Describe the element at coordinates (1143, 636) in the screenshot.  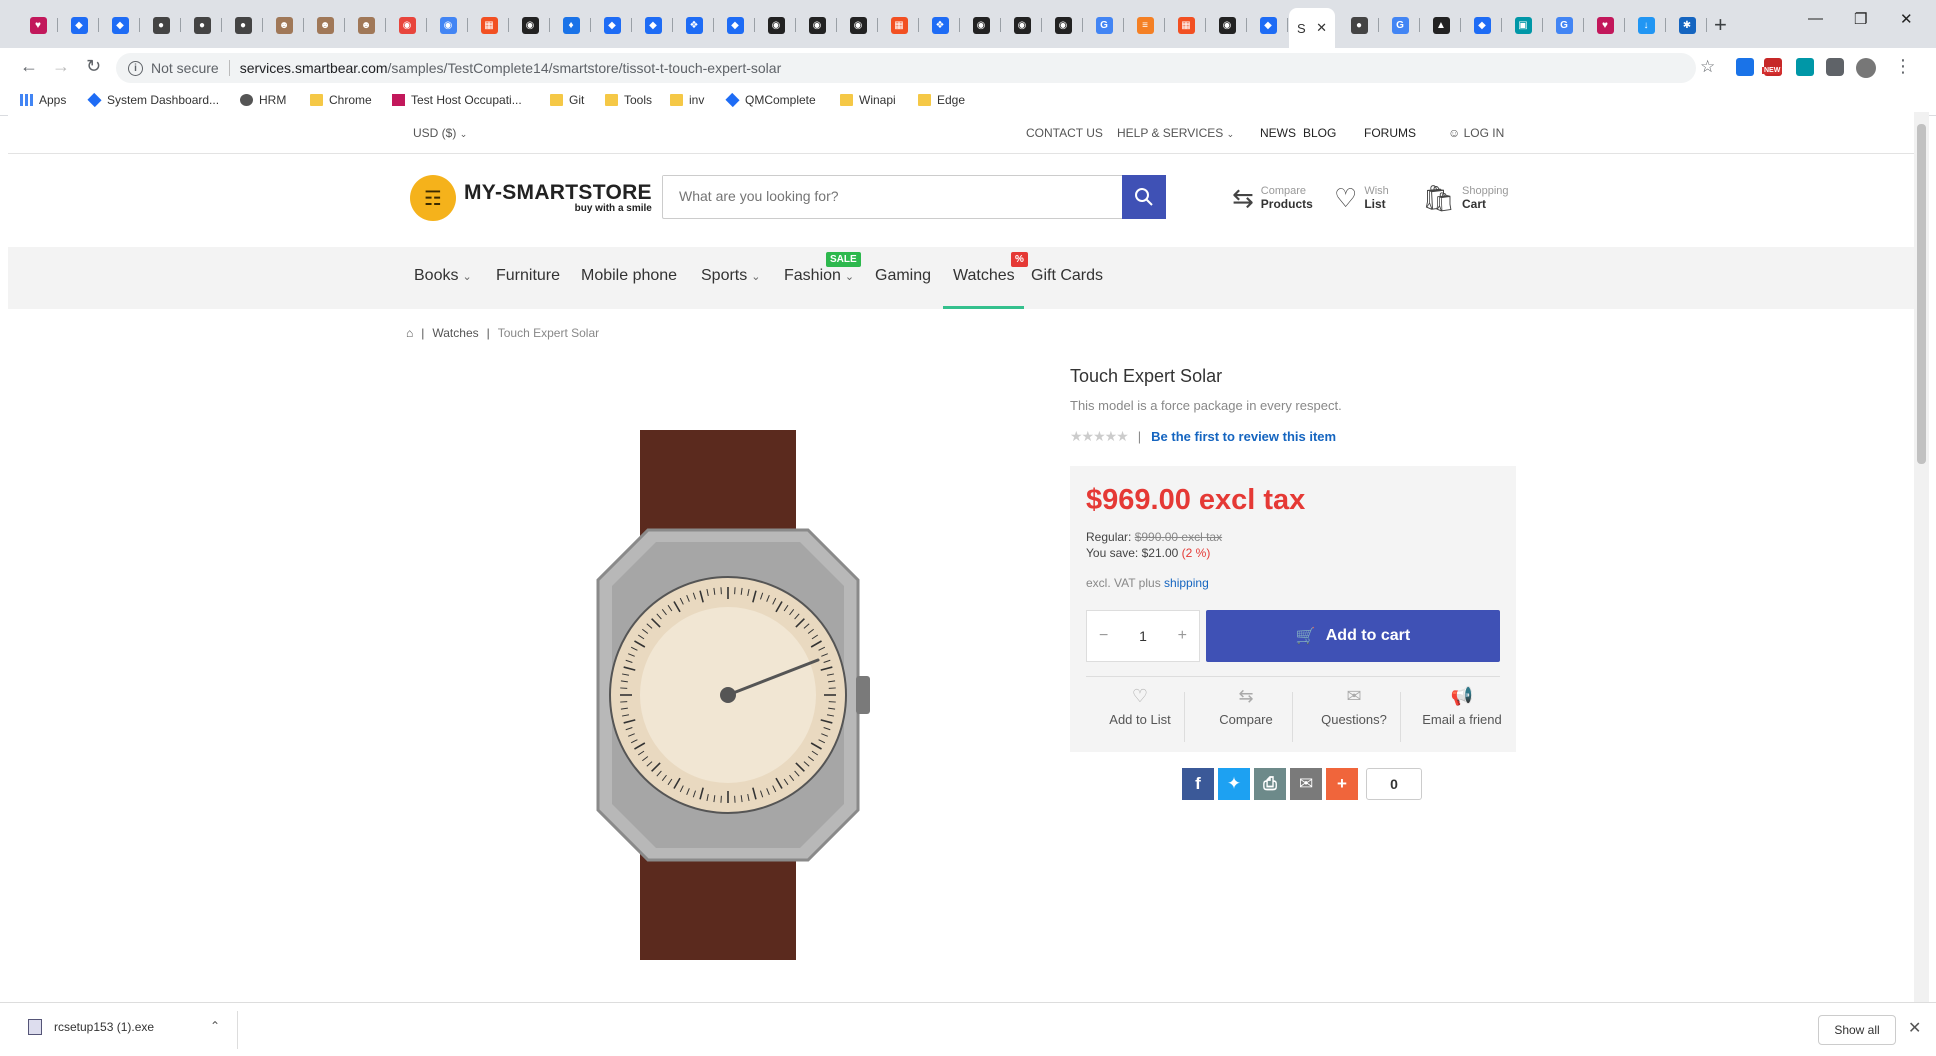
I see `quantity-value: 1` at that location.